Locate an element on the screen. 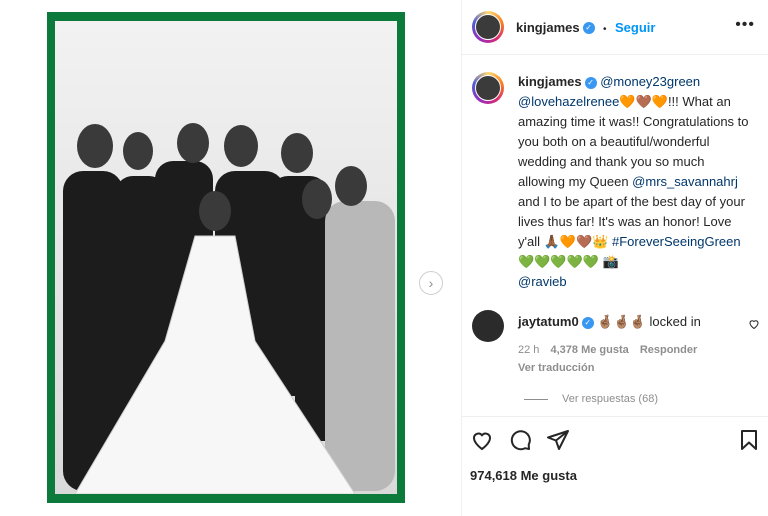  view-replies-button: Ver respuestas (68) is located at coordinates (591, 399).